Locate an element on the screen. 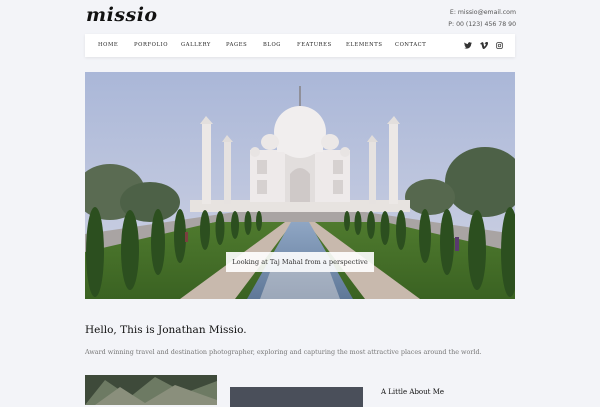  twitter-icon is located at coordinates (468, 45).